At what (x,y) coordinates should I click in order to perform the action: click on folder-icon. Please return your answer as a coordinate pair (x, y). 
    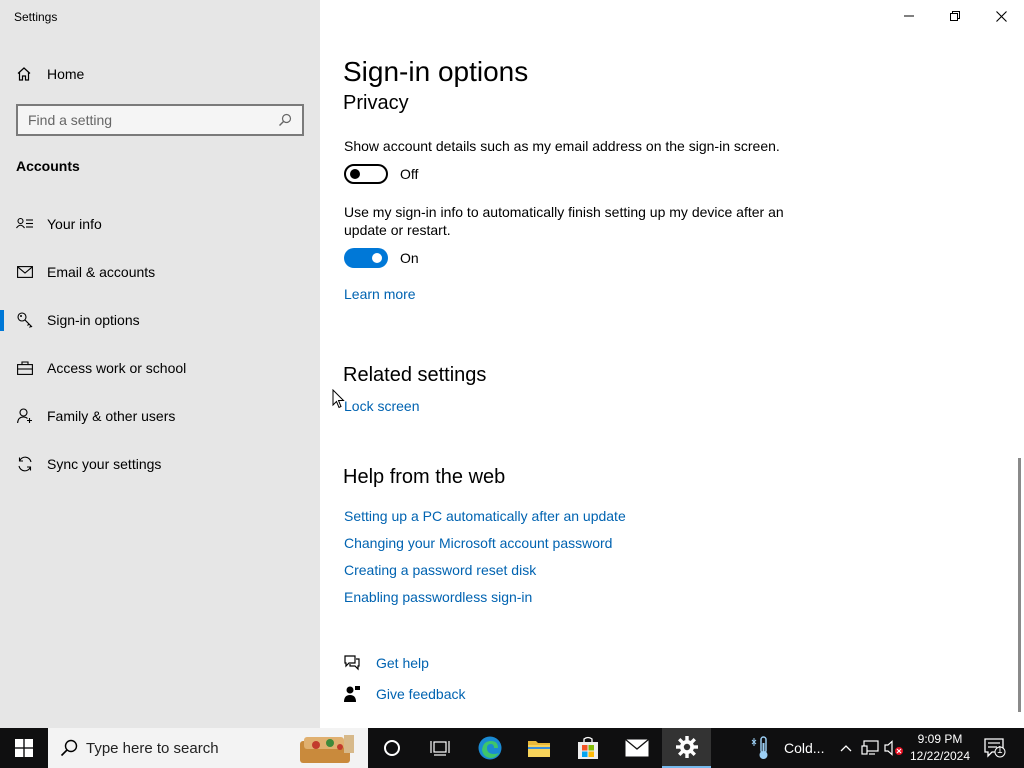
    Looking at the image, I should click on (539, 749).